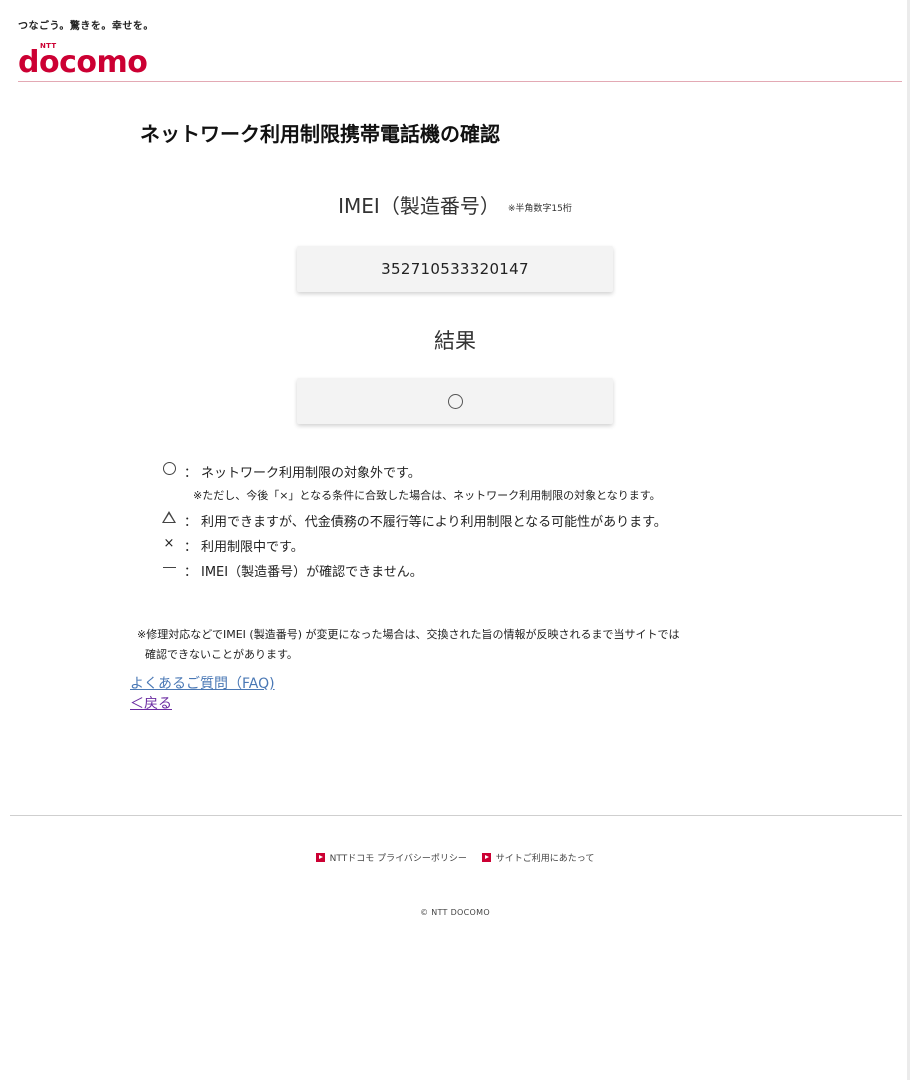 This screenshot has height=1080, width=910. Describe the element at coordinates (202, 683) in the screenshot. I see `faq-link: よくあるご質問（FAQ)` at that location.